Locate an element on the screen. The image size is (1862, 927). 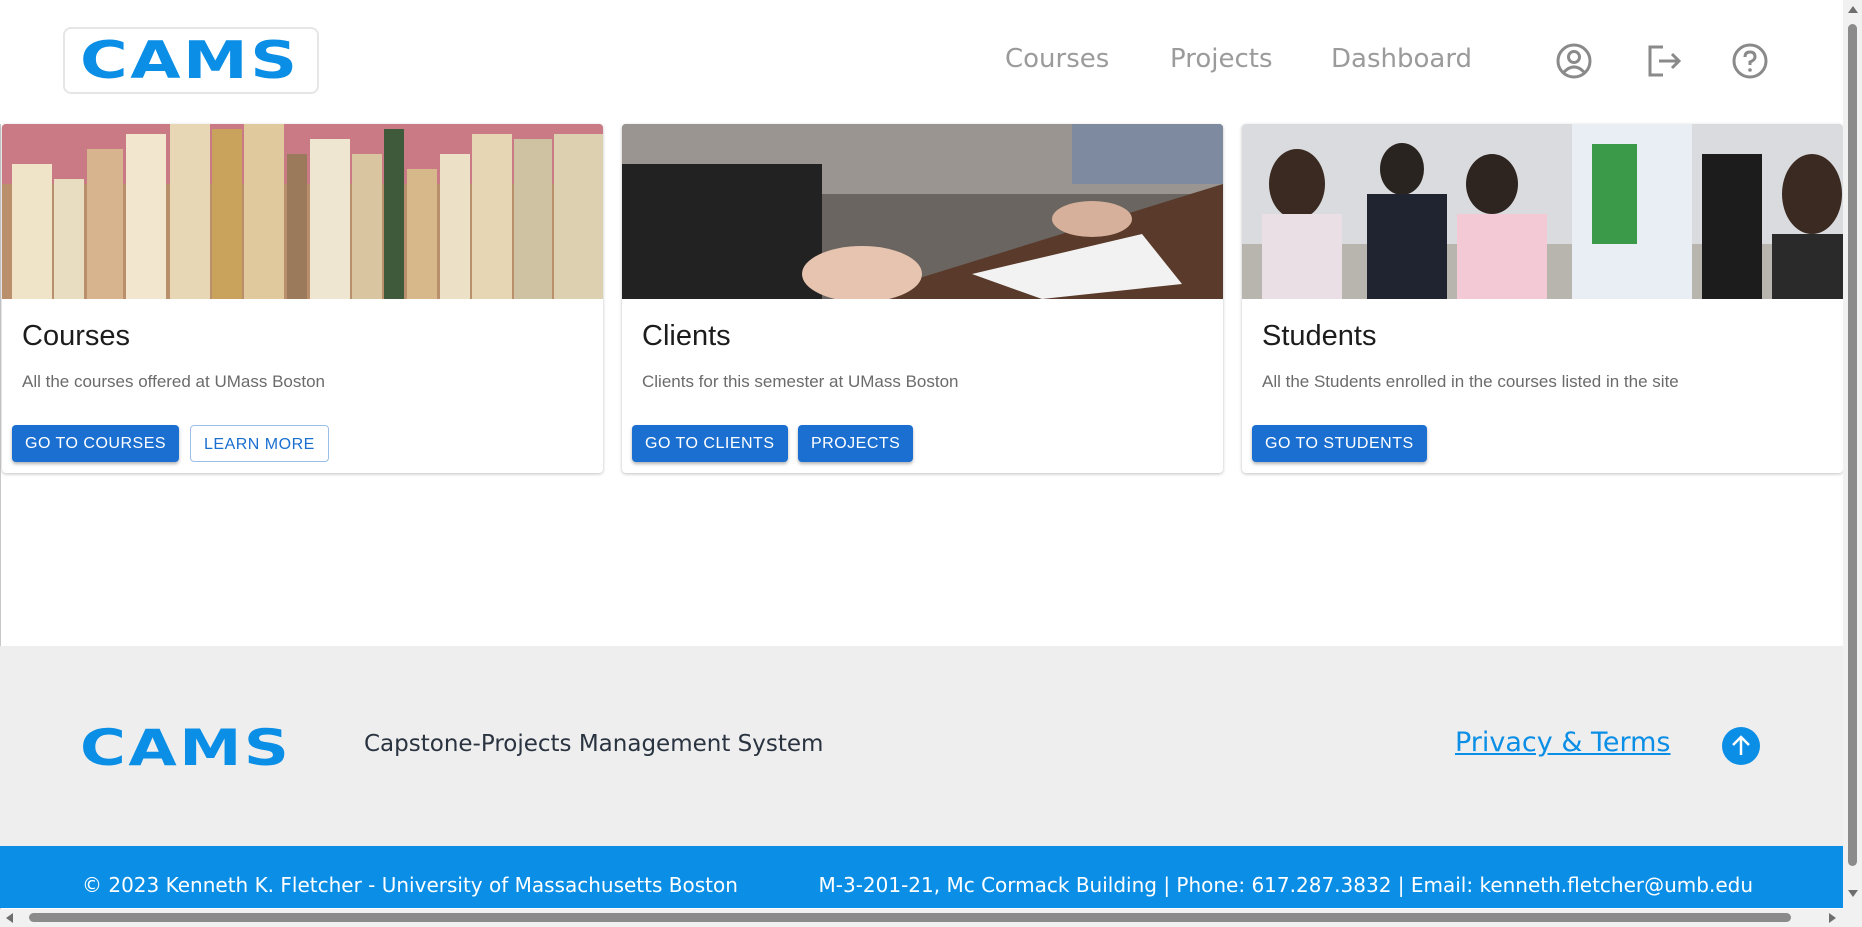
arrow-up-icon is located at coordinates (1741, 745).